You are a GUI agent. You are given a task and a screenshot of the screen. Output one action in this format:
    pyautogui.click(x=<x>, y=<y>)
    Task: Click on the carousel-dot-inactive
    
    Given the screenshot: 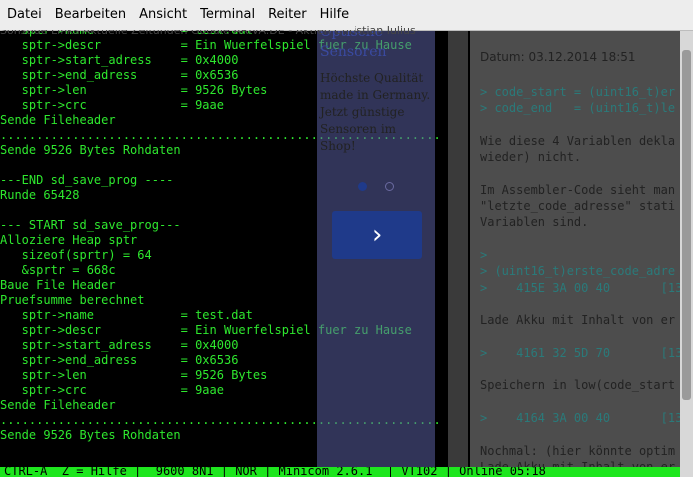 What is the action you would take?
    pyautogui.click(x=389, y=186)
    